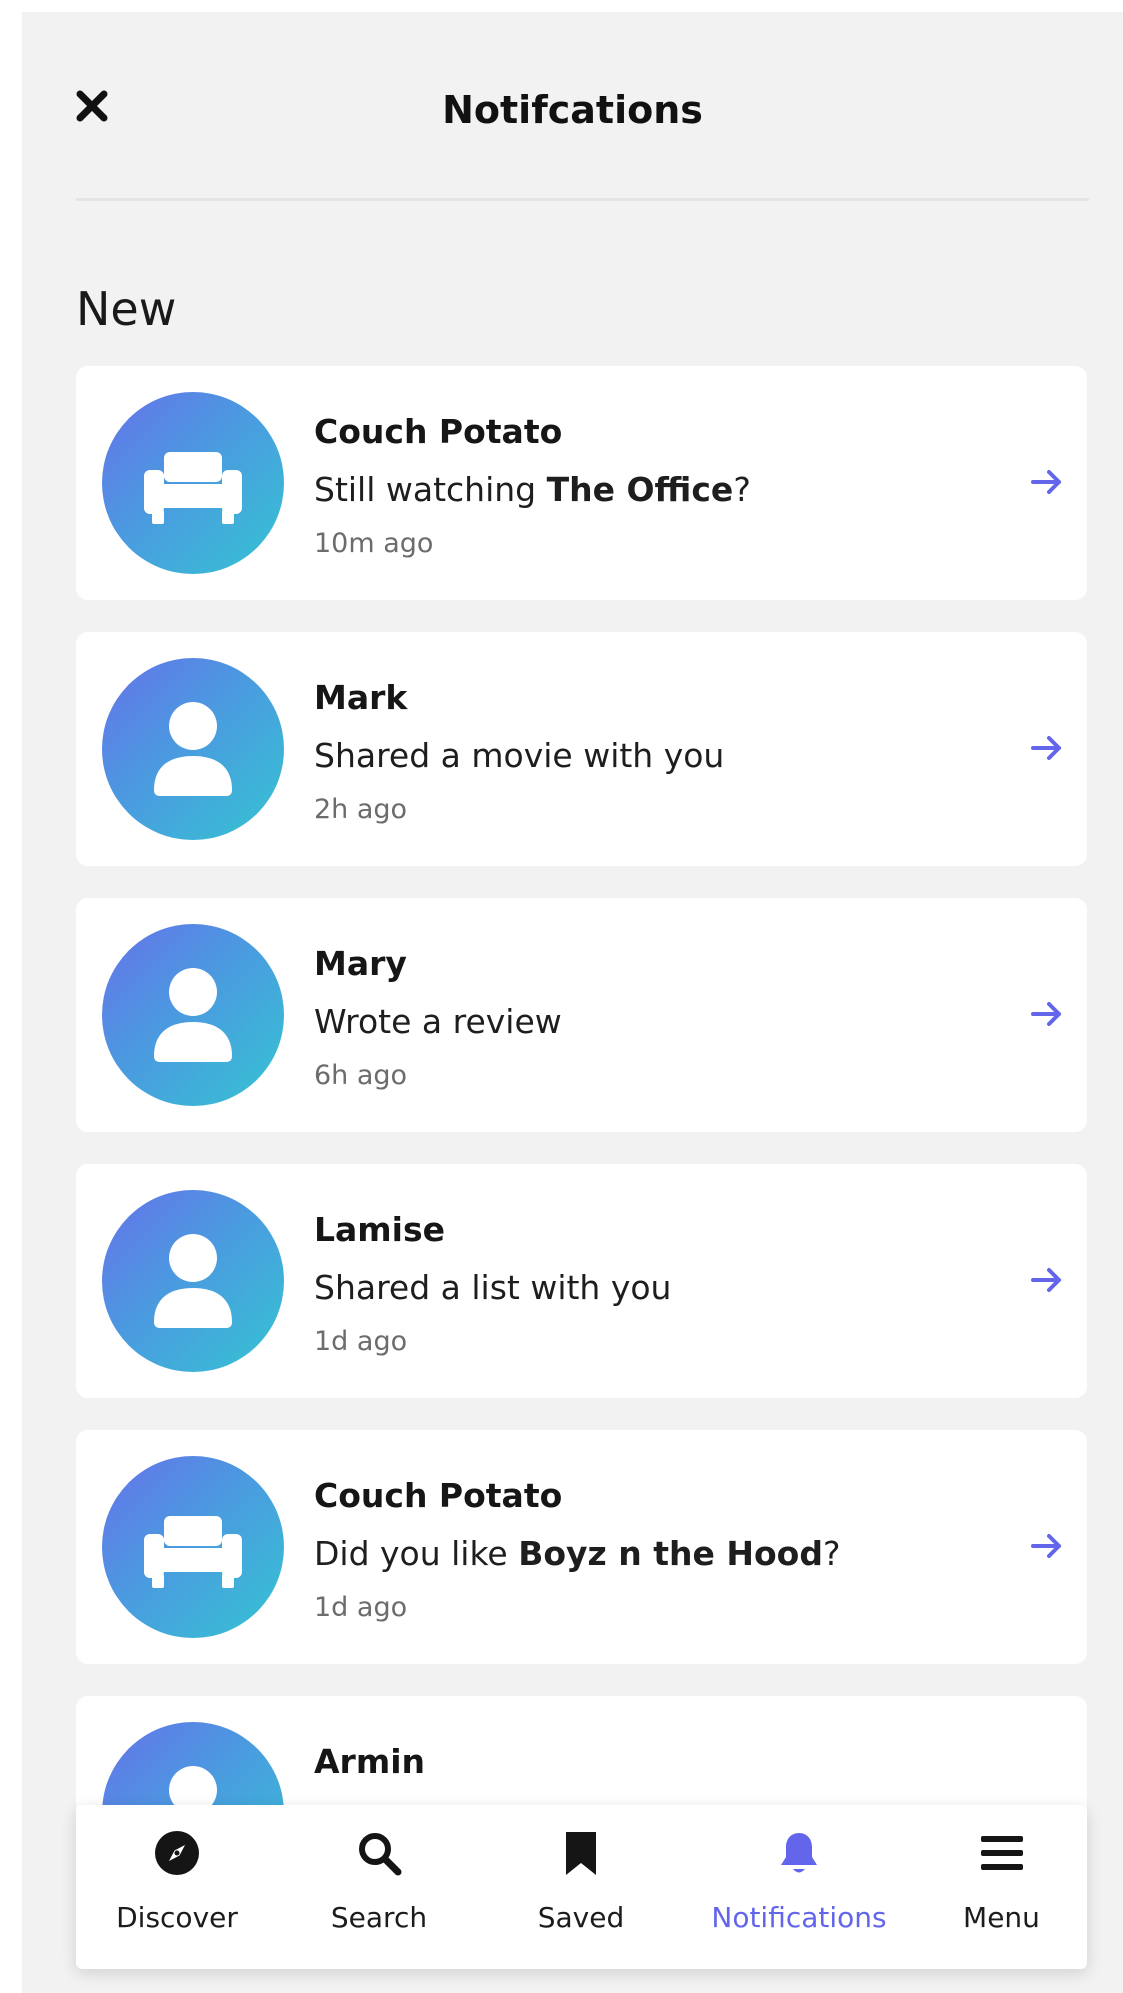  I want to click on message-title: Boyz n the Hood, so click(670, 1553).